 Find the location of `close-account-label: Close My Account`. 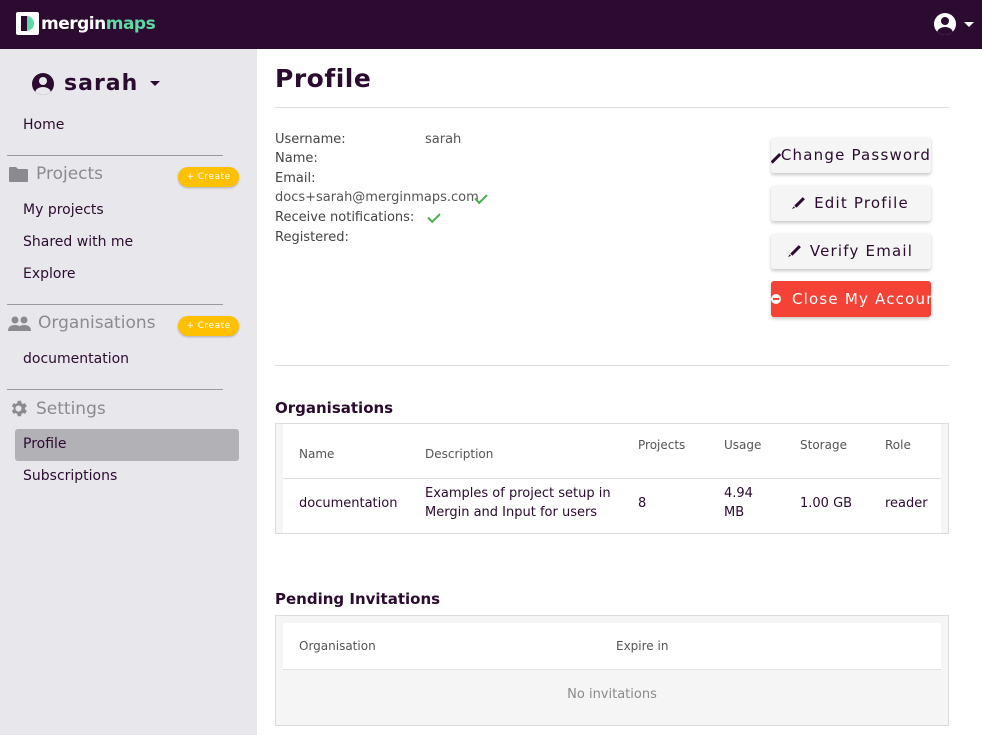

close-account-label: Close My Account is located at coordinates (861, 299).